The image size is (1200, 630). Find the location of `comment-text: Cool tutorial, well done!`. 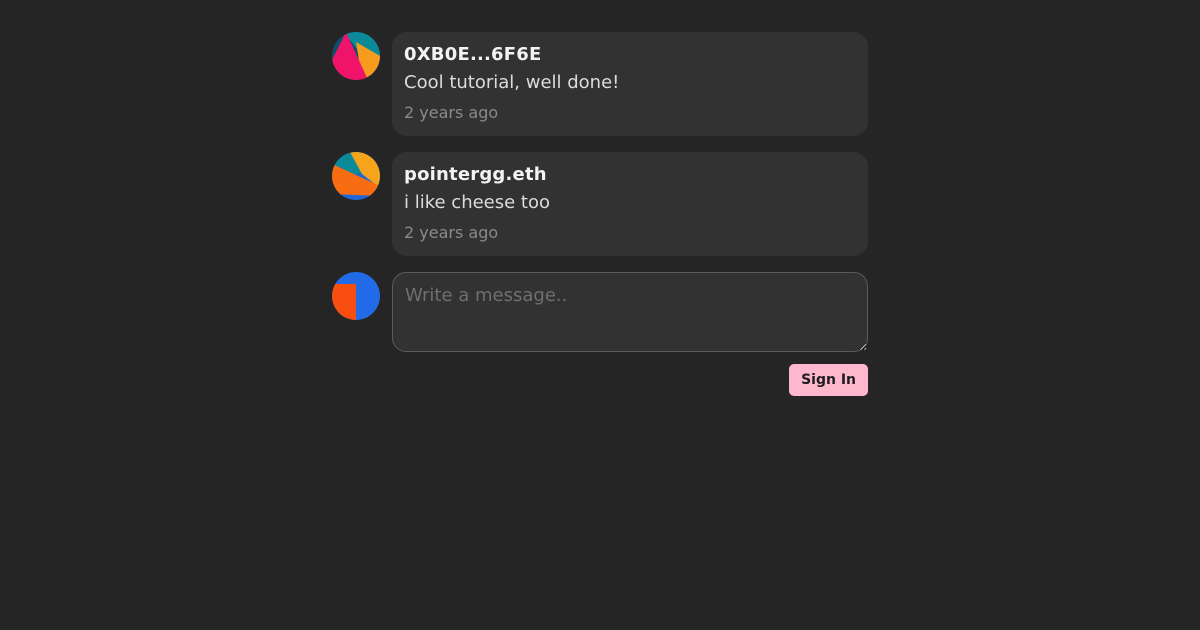

comment-text: Cool tutorial, well done! is located at coordinates (512, 82).